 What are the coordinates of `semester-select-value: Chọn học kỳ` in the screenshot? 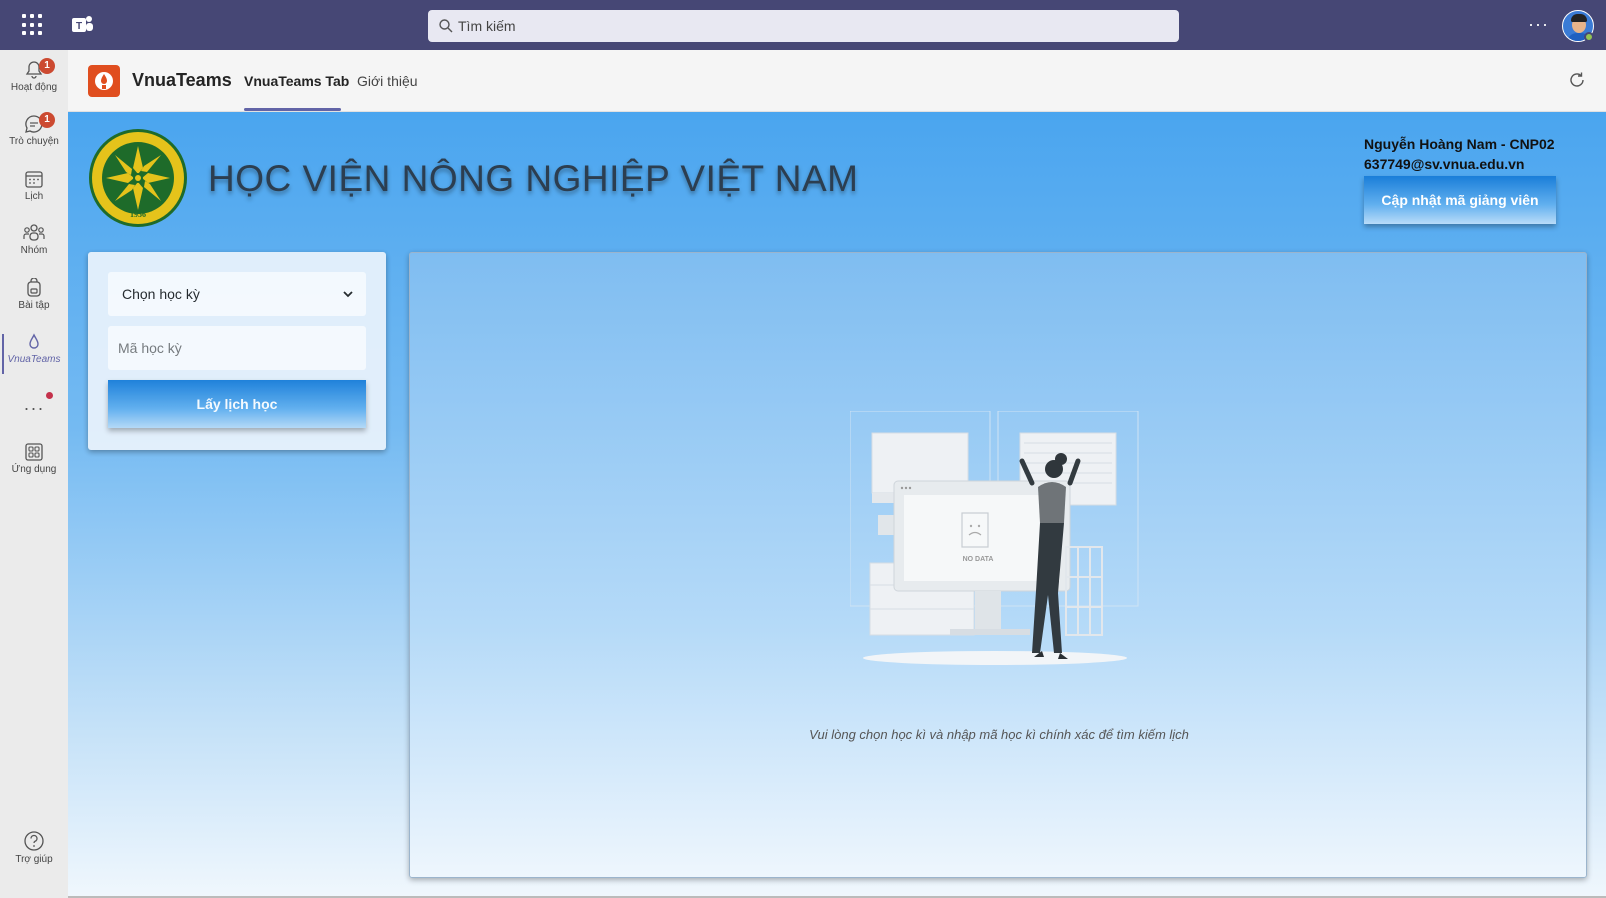 It's located at (161, 294).